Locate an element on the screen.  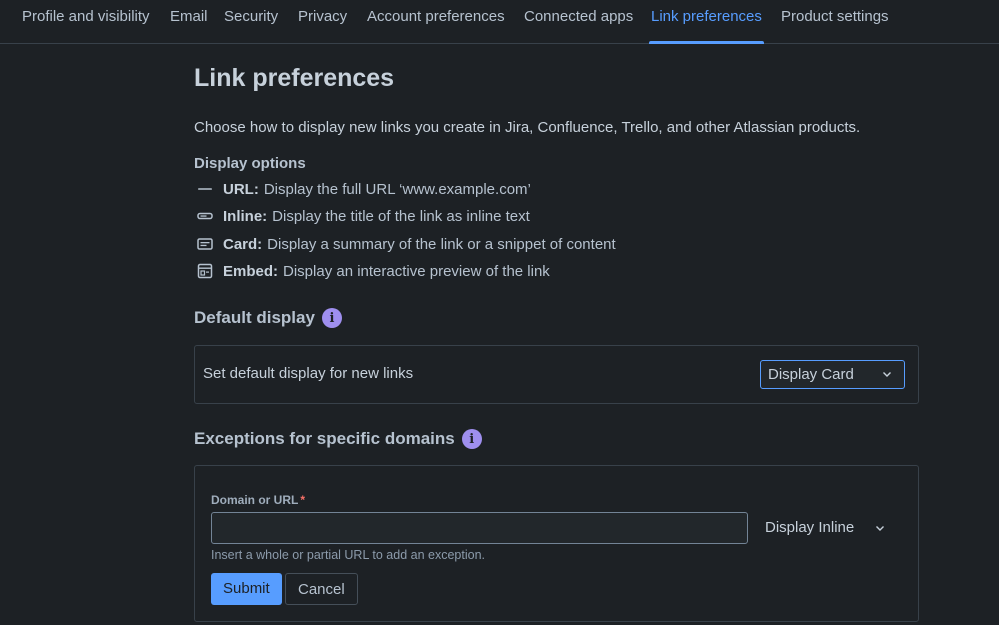
tab-link-preferences: Link preferences is located at coordinates (706, 22).